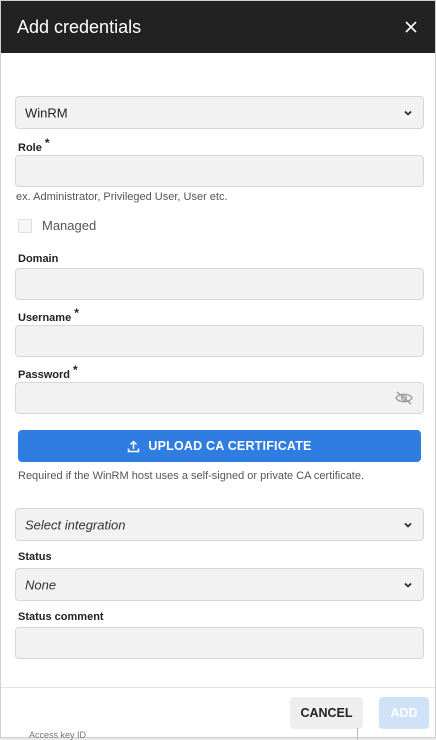 The image size is (436, 740). I want to click on username-label: Username *, so click(48, 315).